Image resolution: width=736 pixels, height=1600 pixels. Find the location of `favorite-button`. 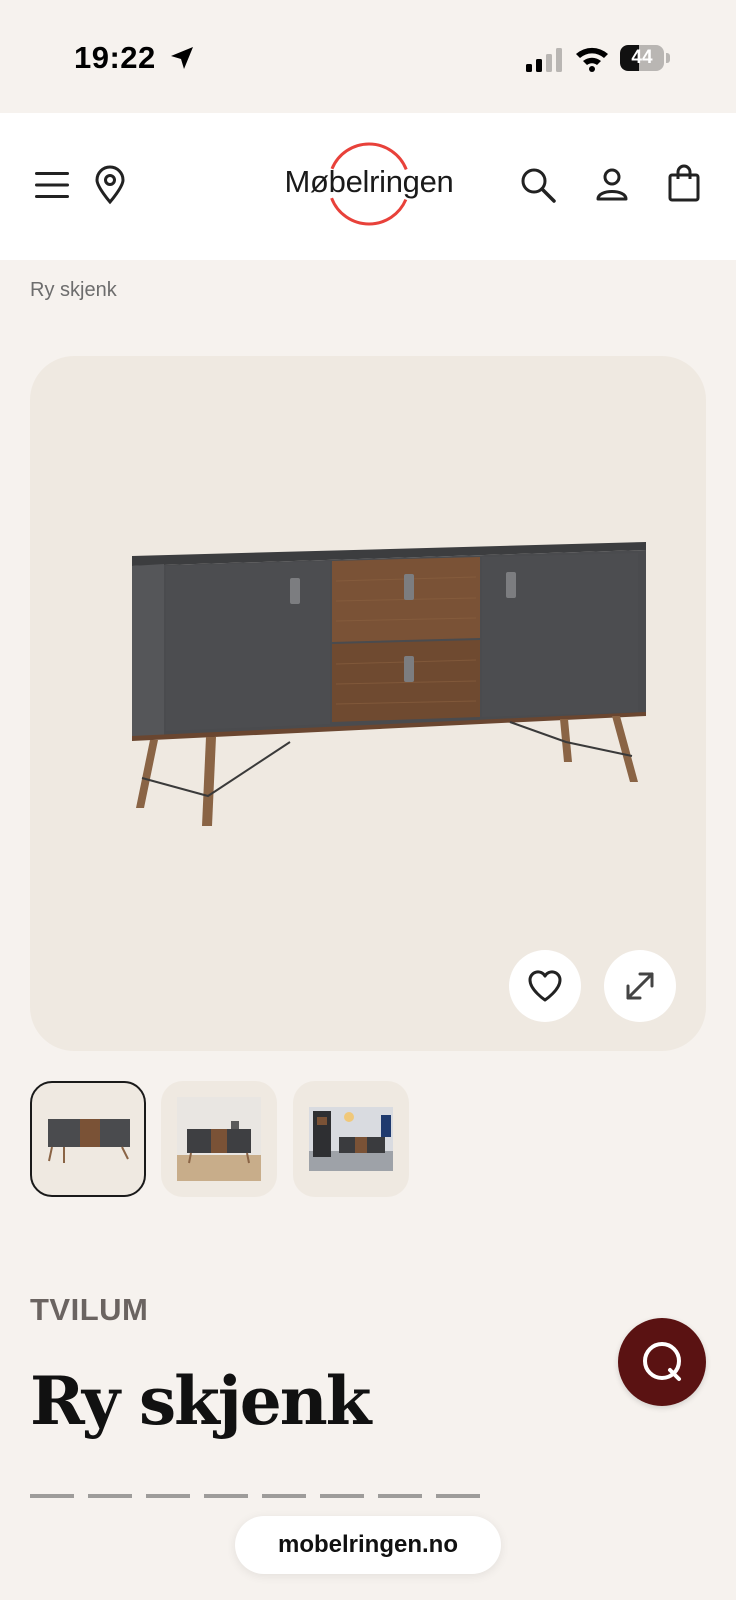

favorite-button is located at coordinates (545, 986).